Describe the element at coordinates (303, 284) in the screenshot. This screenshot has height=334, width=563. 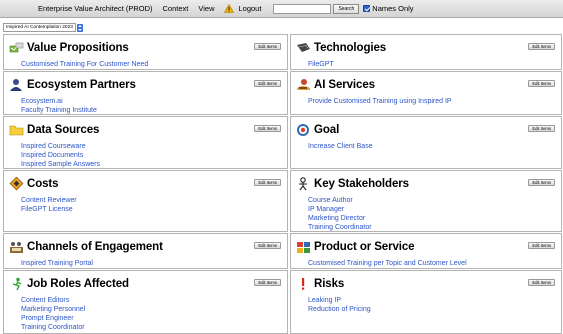
I see `risks-icon` at that location.